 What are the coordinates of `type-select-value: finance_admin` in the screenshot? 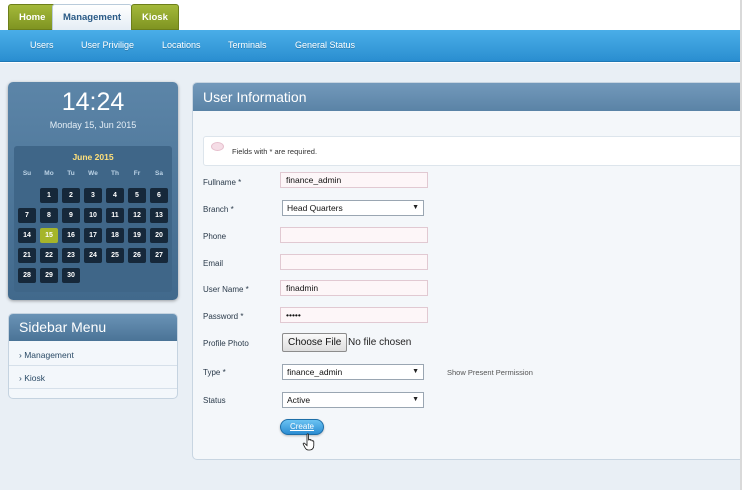 It's located at (315, 372).